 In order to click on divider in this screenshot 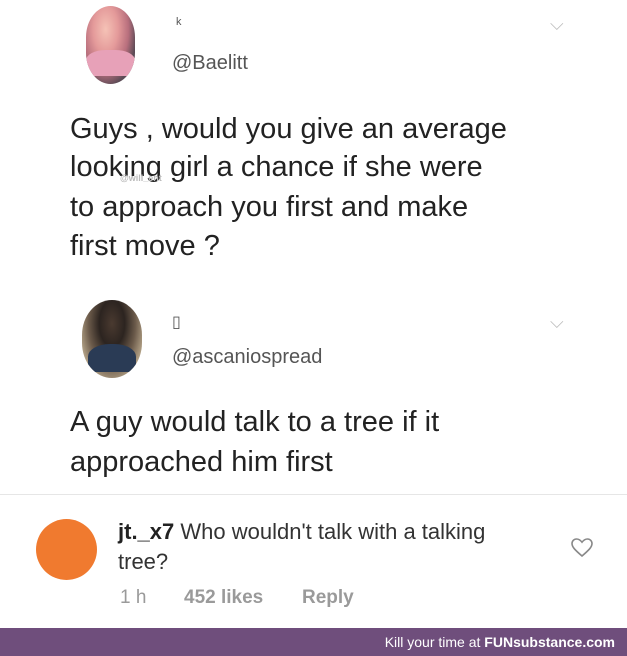, I will do `click(313, 494)`.